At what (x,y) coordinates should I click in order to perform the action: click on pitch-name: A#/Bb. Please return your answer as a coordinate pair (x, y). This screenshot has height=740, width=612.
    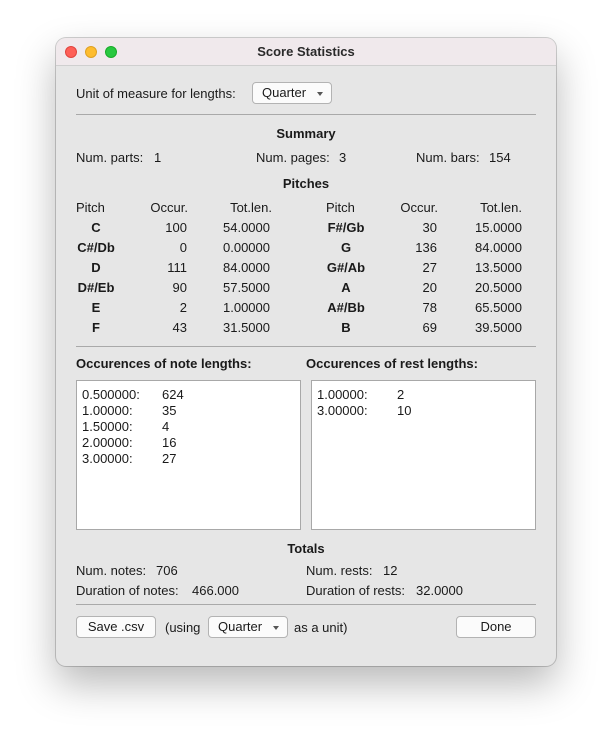
    Looking at the image, I should click on (346, 307).